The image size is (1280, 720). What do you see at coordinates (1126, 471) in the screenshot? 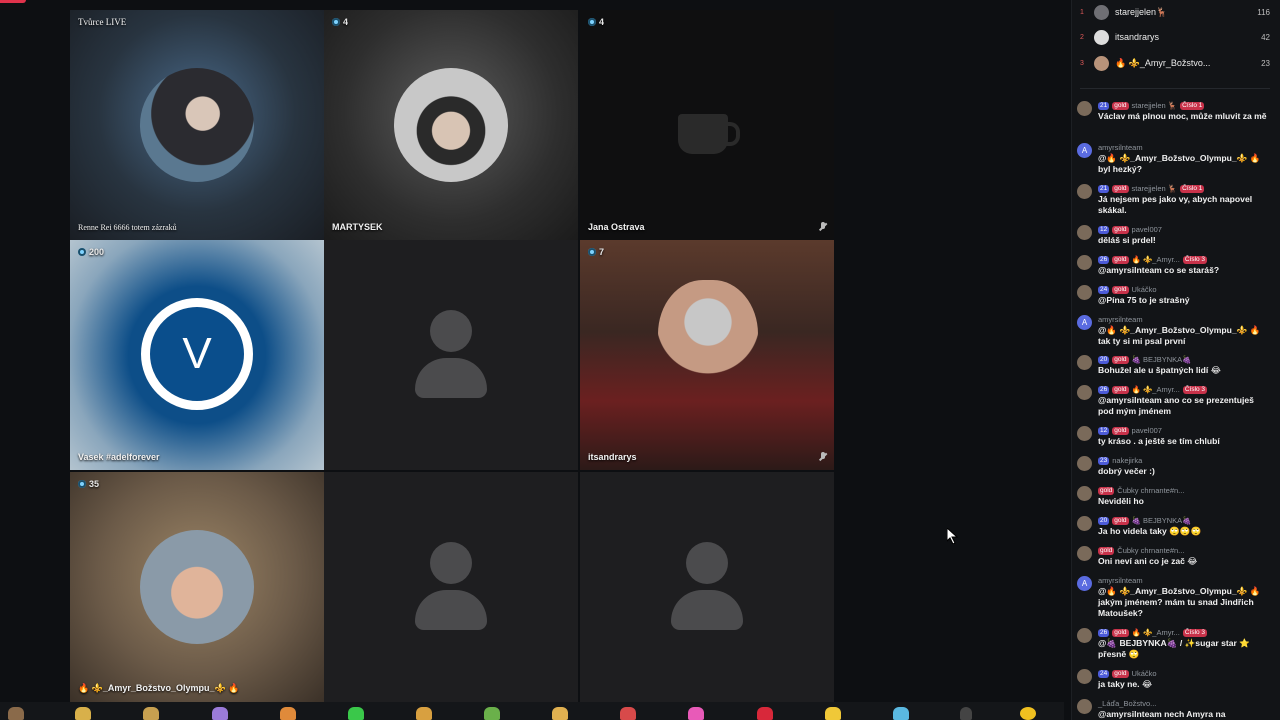
I see `chat-text: dobrý večer :)` at bounding box center [1126, 471].